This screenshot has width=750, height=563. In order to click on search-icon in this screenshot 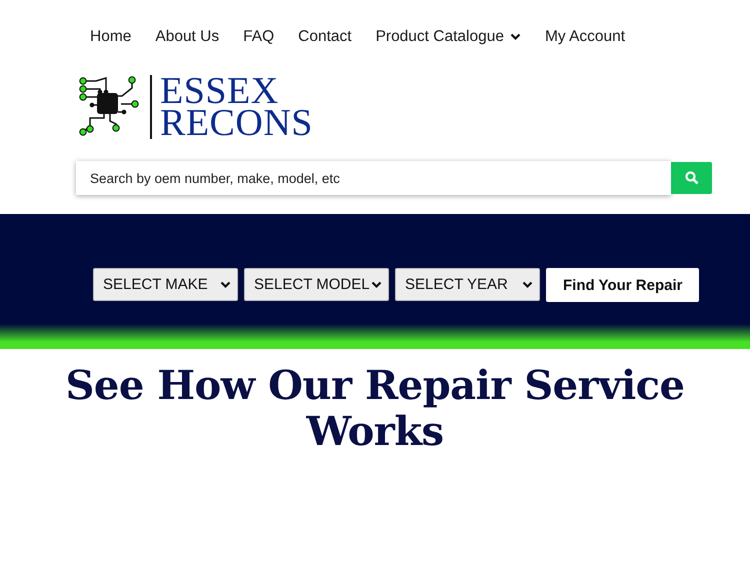, I will do `click(691, 178)`.